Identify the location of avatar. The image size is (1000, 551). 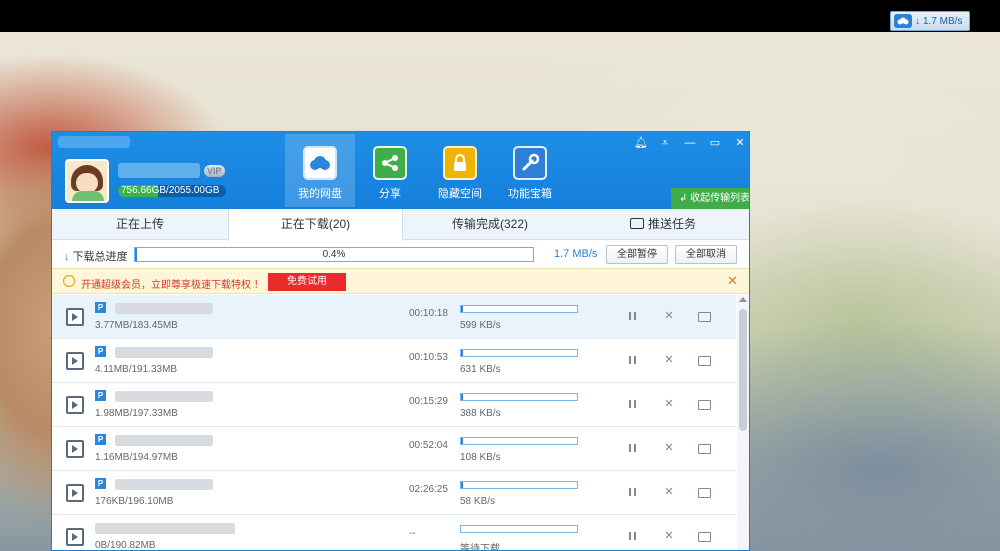
(87, 181).